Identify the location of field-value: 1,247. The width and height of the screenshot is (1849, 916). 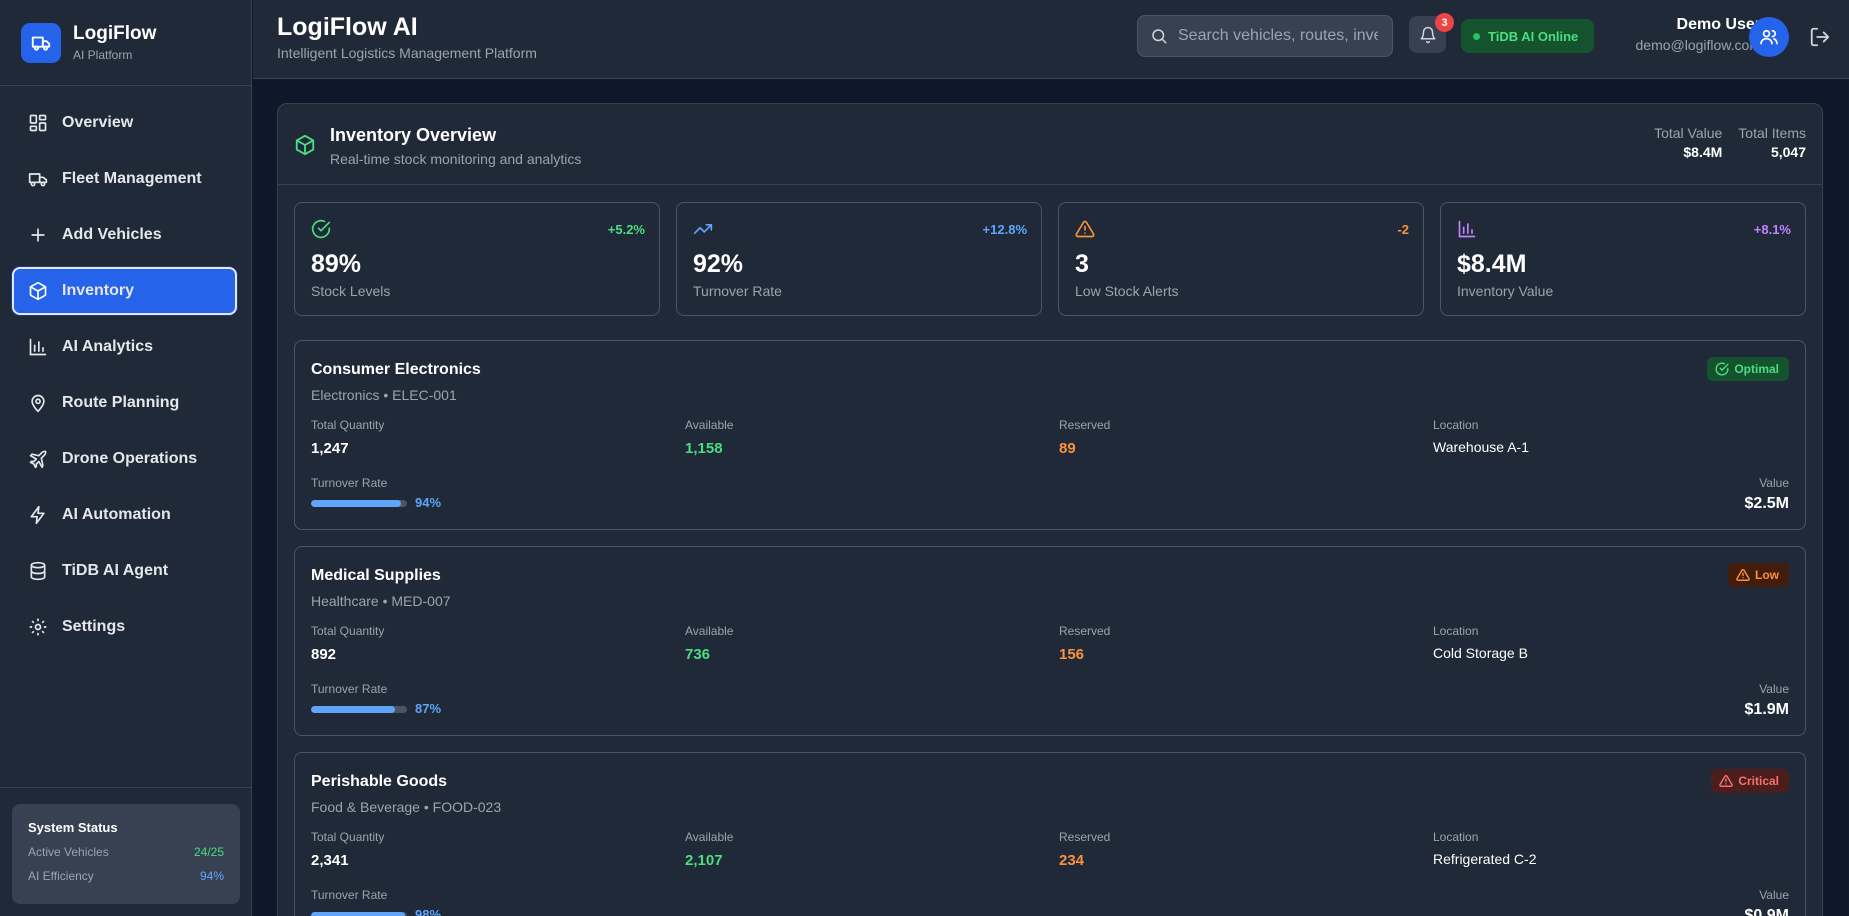
(330, 448).